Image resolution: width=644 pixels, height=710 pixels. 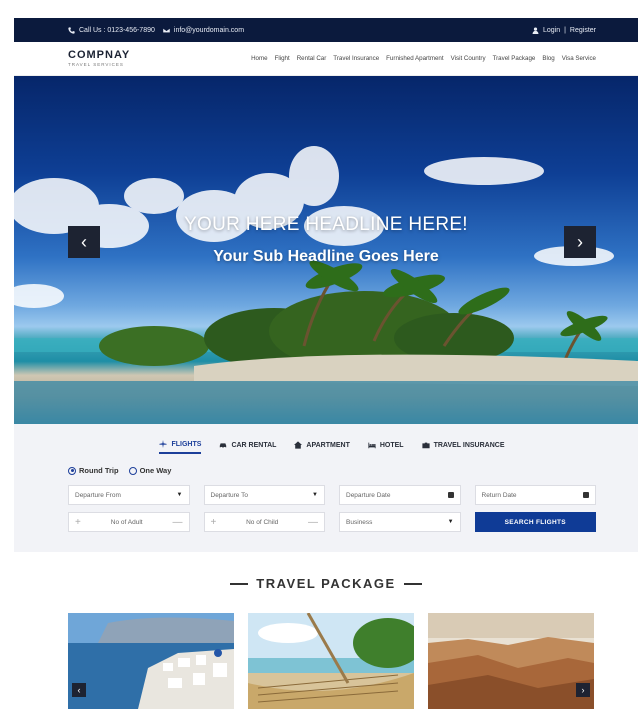 What do you see at coordinates (247, 445) in the screenshot?
I see `tab-car-rental: CAR RENTAL` at bounding box center [247, 445].